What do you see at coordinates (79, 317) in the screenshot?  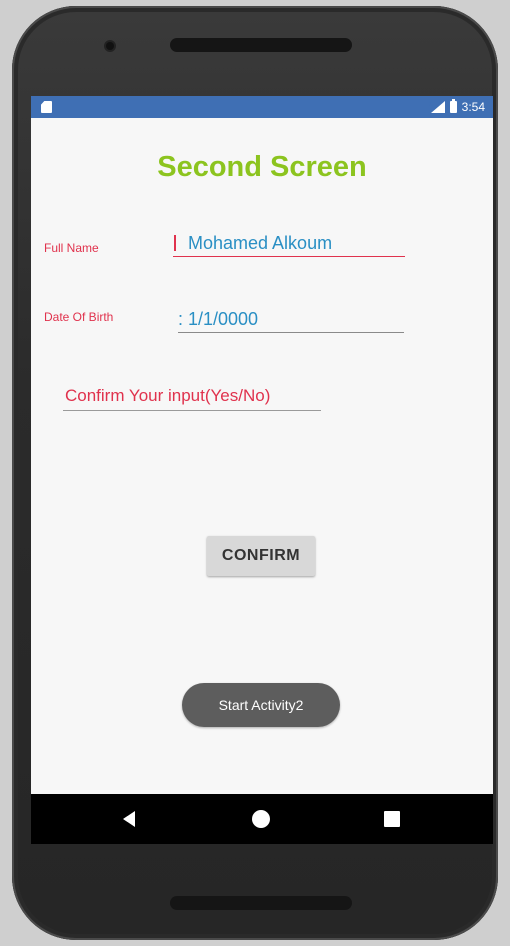 I see `date-of-birth-label: Date Of Birth` at bounding box center [79, 317].